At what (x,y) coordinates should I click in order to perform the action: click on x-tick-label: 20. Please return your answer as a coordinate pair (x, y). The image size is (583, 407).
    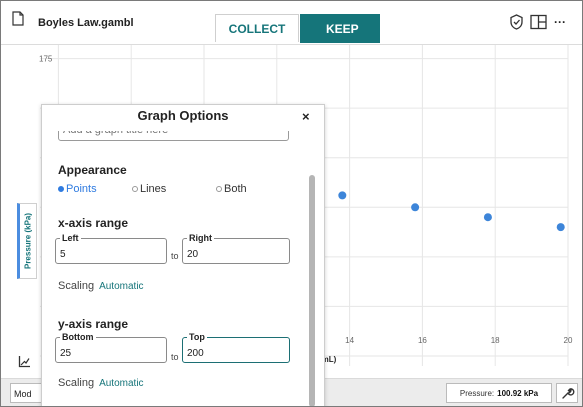
    Looking at the image, I should click on (568, 340).